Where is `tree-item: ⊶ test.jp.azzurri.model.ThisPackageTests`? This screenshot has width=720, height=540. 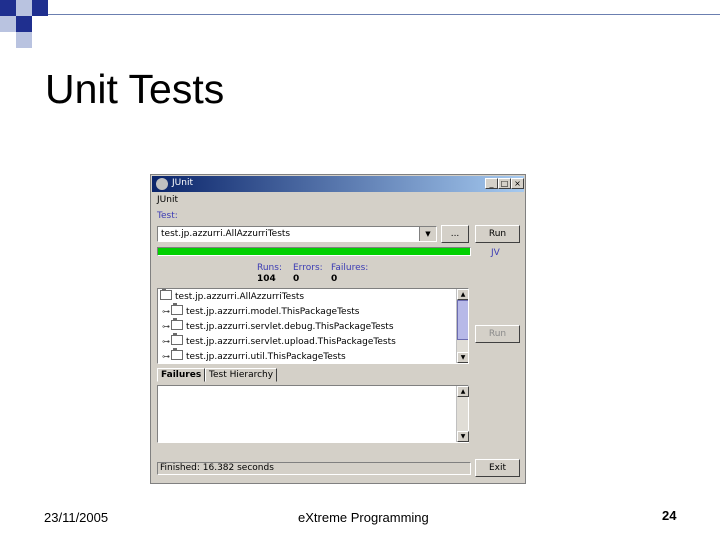
tree-item: ⊶ test.jp.azzurri.model.ThisPackageTests is located at coordinates (261, 311).